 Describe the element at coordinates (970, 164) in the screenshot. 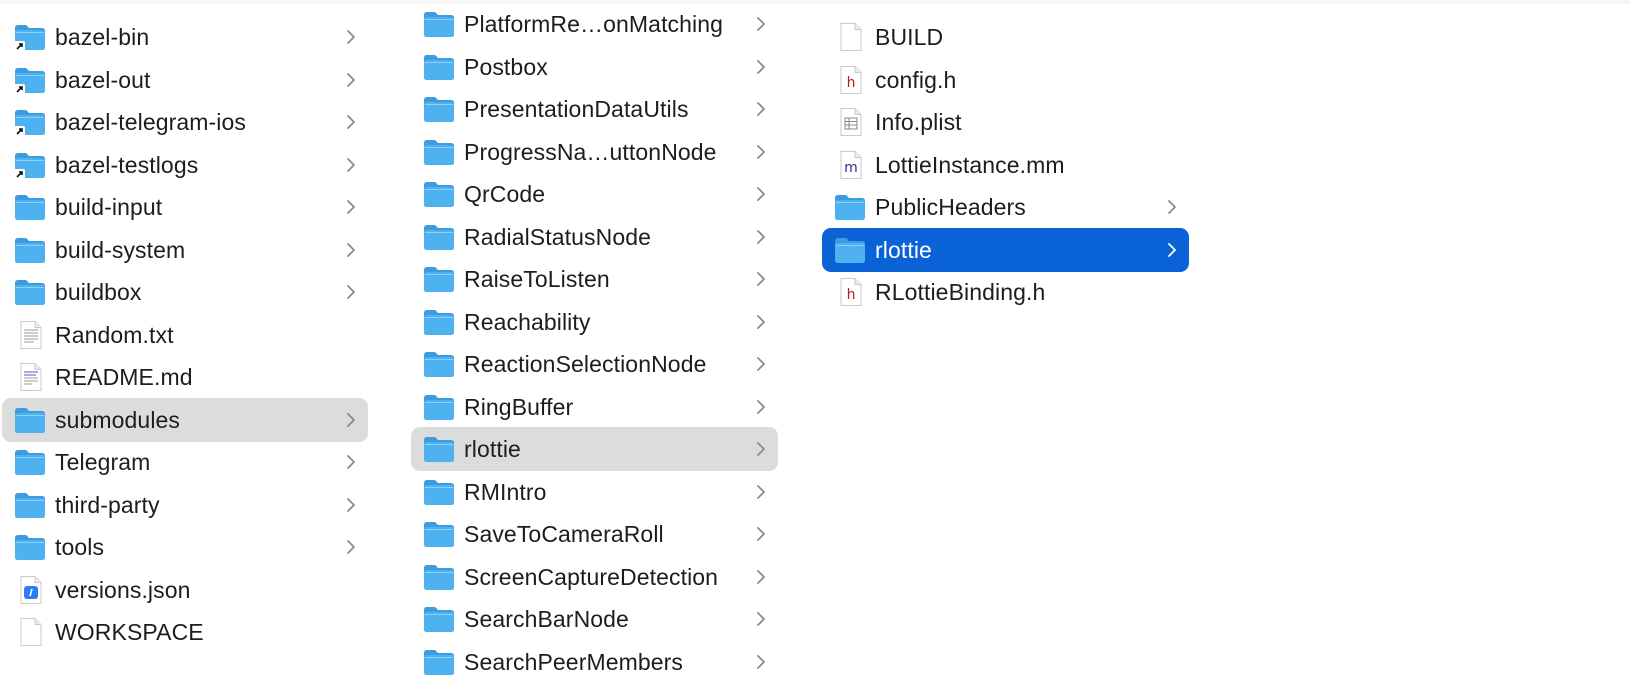

I see `item-name: LottieInstance.mm` at that location.